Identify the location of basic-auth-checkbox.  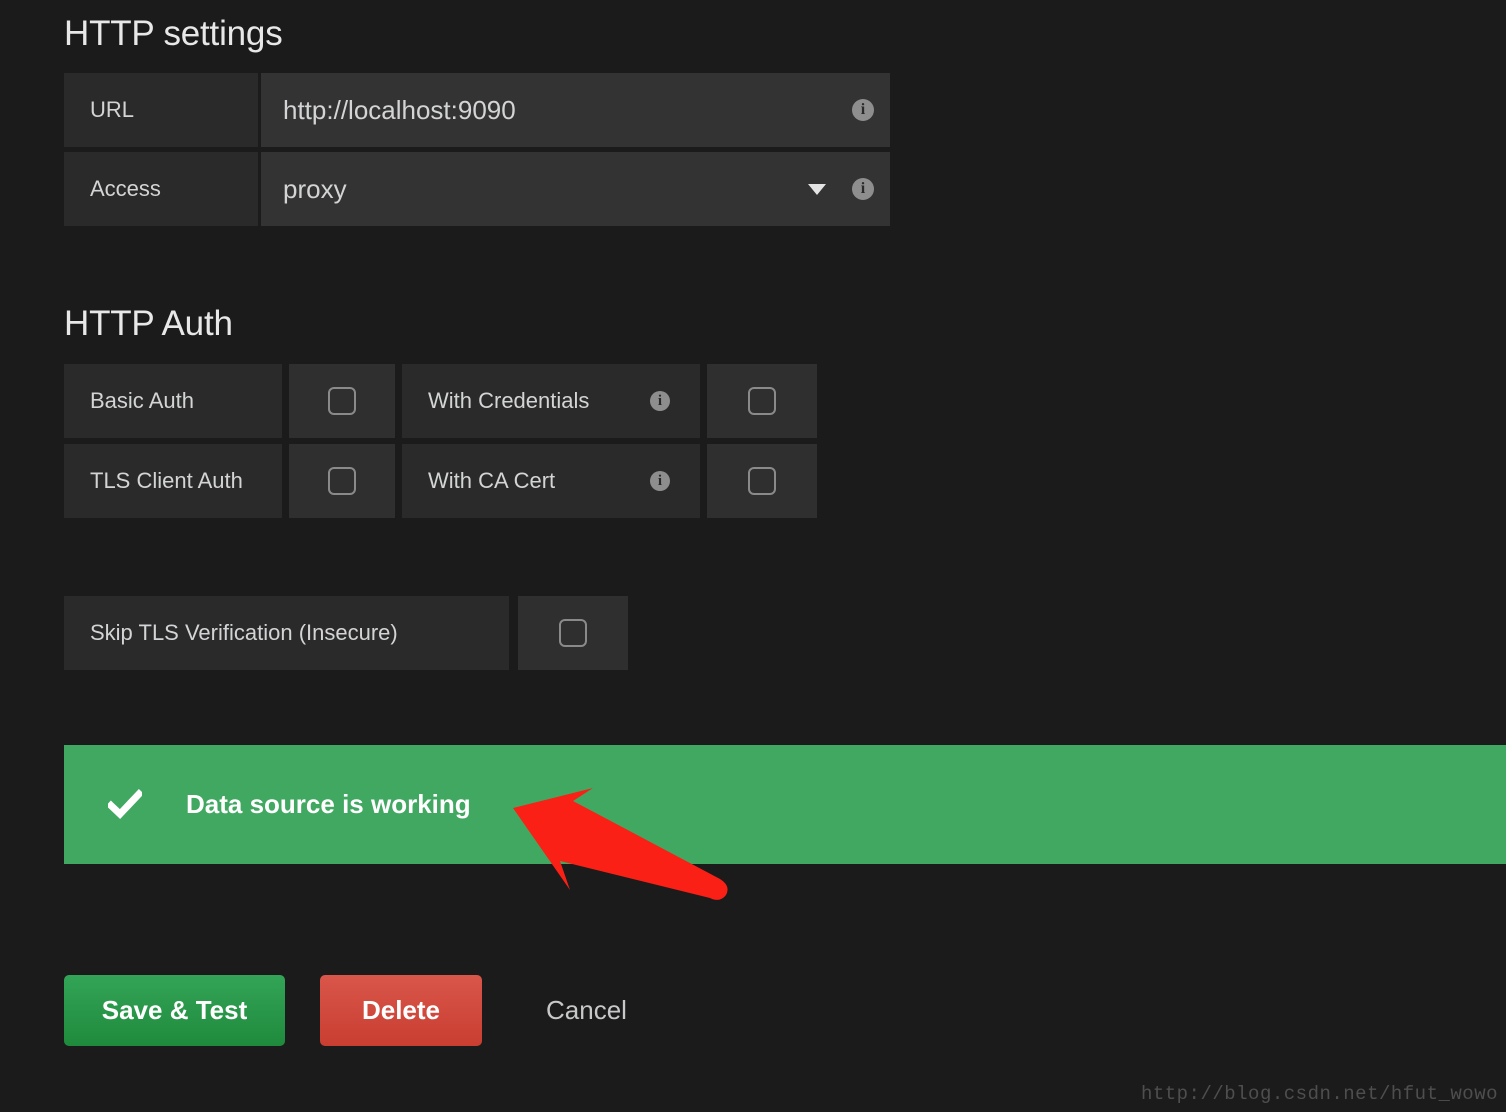
(342, 401).